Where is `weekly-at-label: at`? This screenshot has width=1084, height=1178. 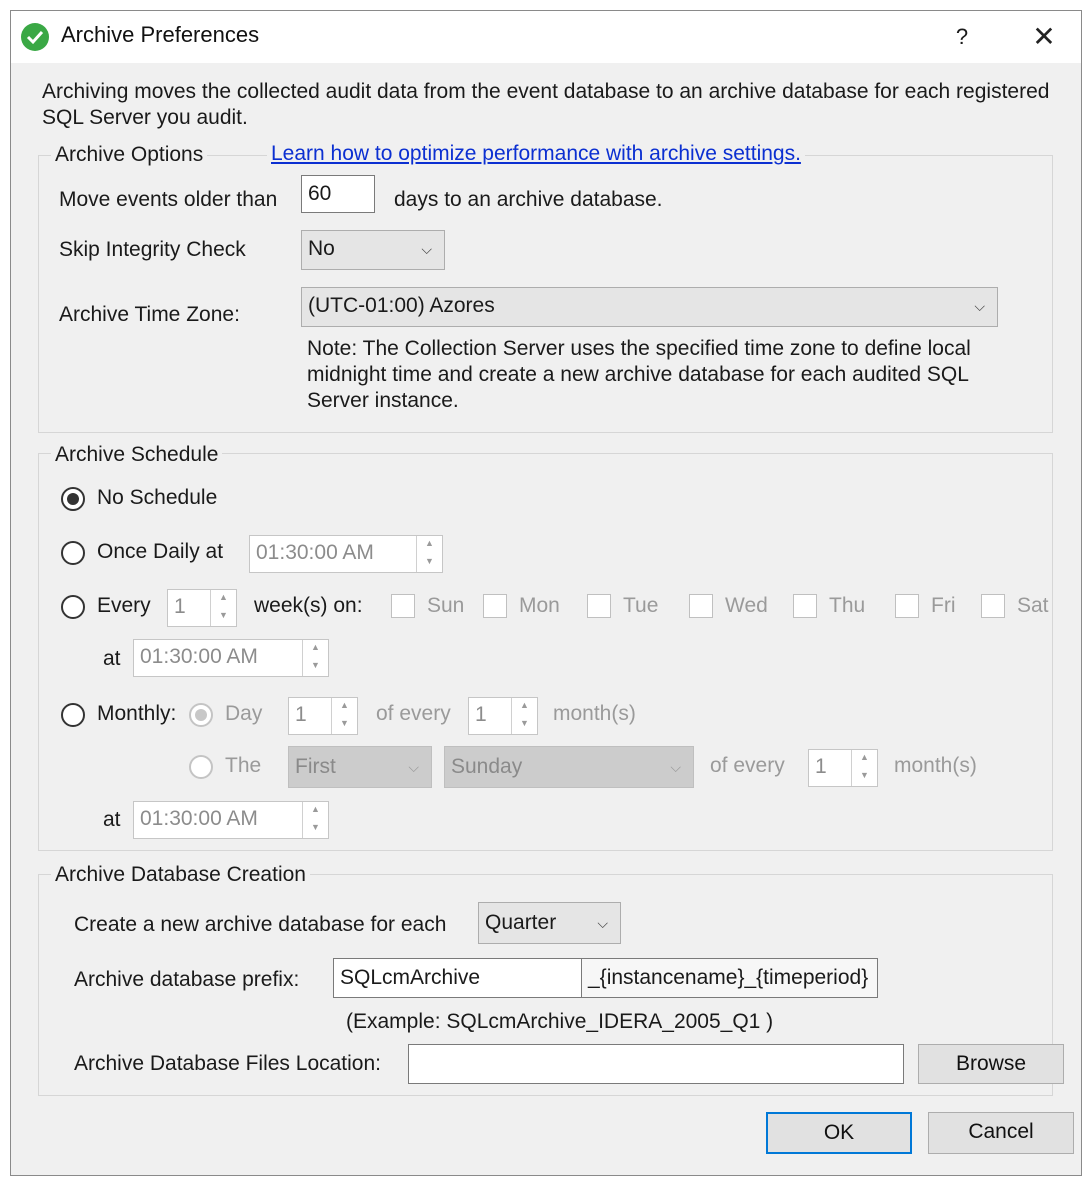 weekly-at-label: at is located at coordinates (112, 658).